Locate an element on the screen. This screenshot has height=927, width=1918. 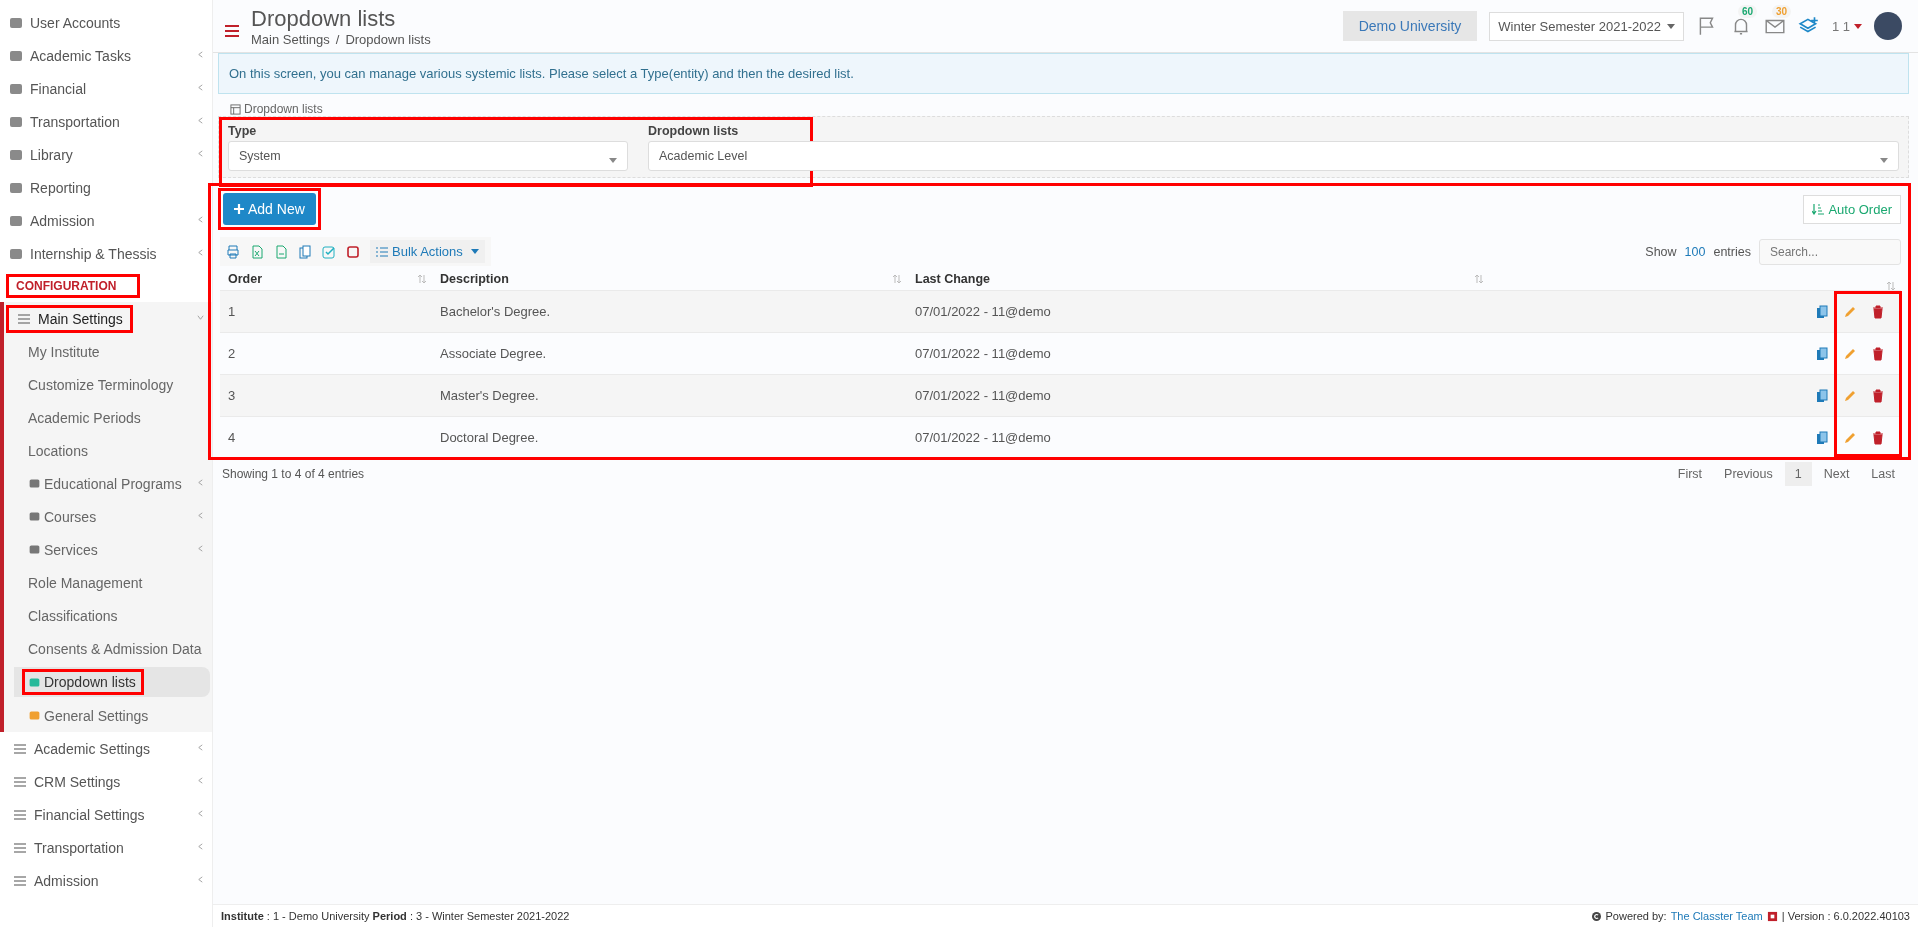
breadcrumb-item: Main Settings is located at coordinates (290, 39).